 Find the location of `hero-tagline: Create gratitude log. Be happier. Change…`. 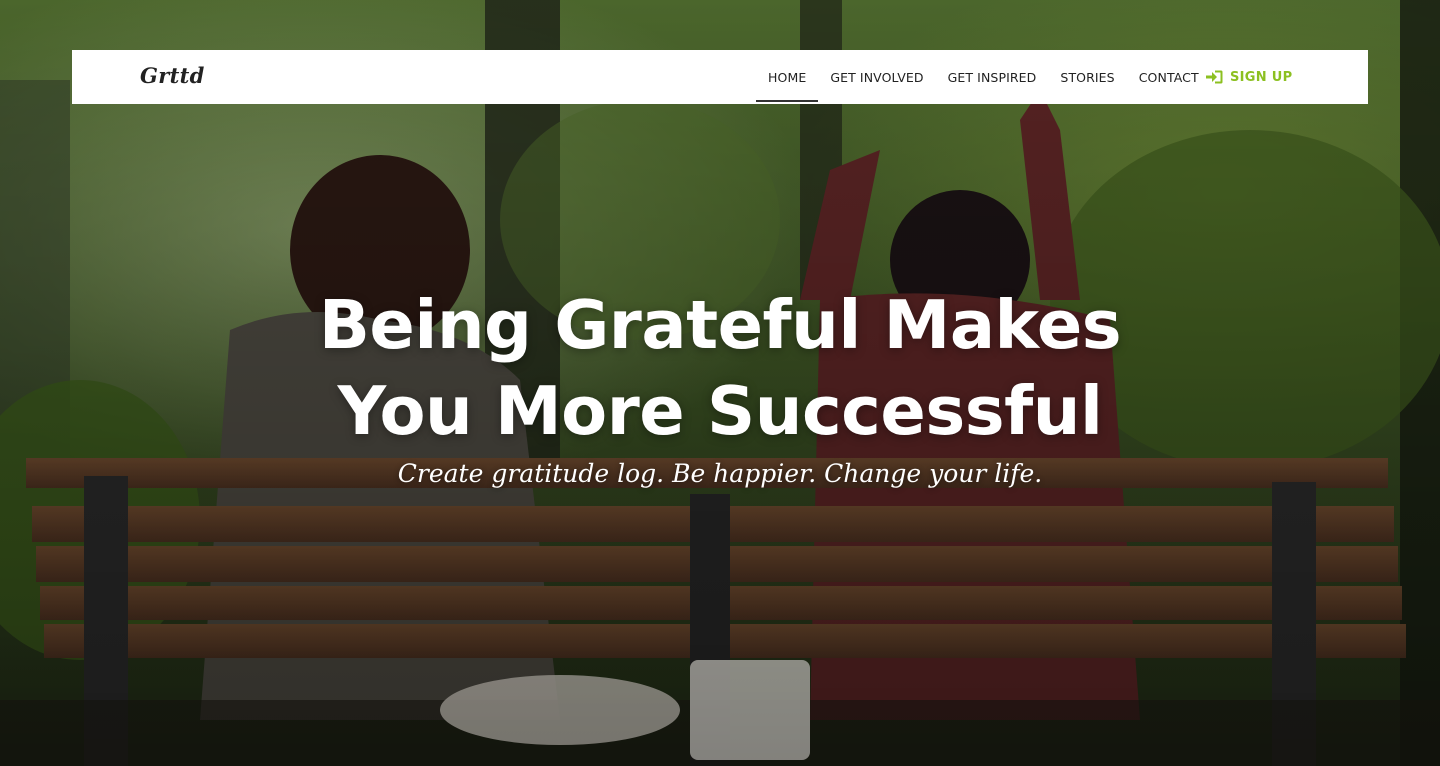

hero-tagline: Create gratitude log. Be happier. Change… is located at coordinates (720, 473).